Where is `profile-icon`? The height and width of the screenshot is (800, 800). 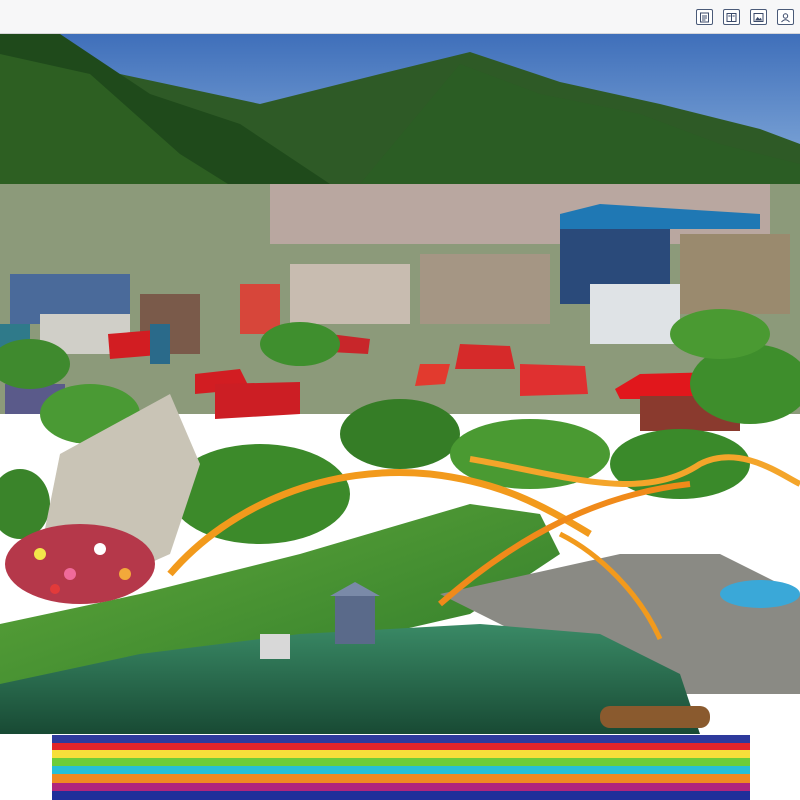
profile-icon is located at coordinates (785, 17).